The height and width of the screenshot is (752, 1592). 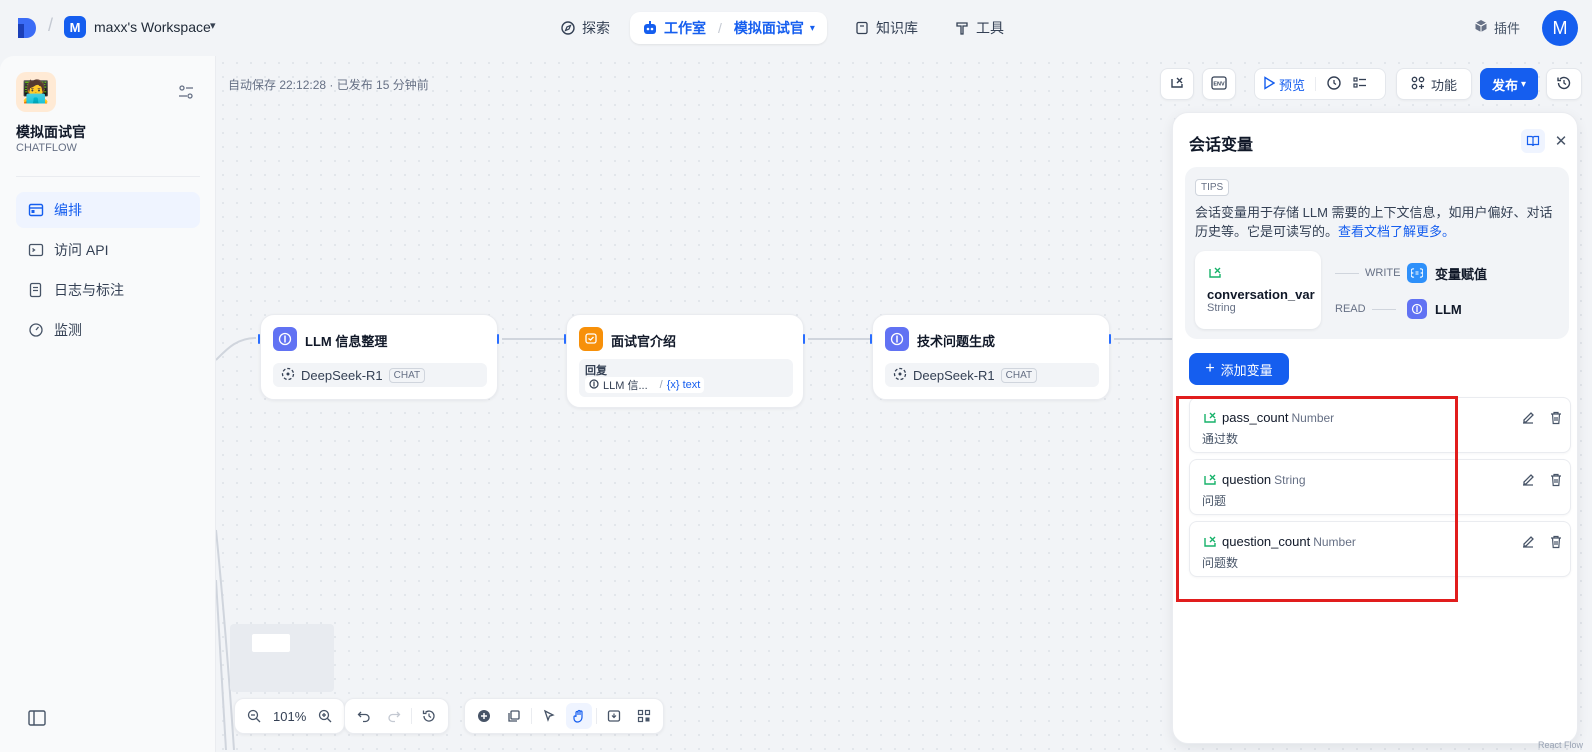 What do you see at coordinates (769, 28) in the screenshot?
I see `nav-current-app: 模拟面试官` at bounding box center [769, 28].